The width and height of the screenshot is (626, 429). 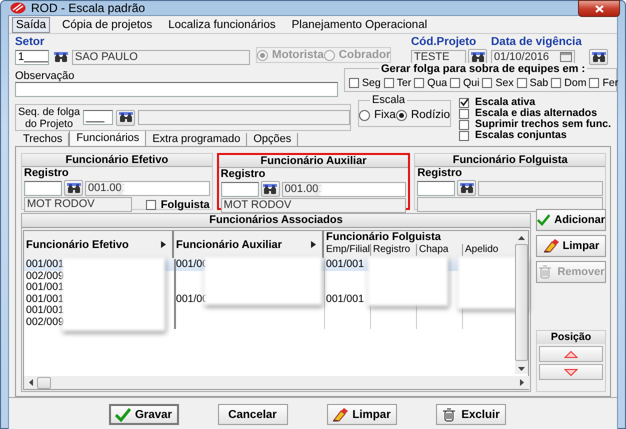 I want to click on checkbox-label: Sab, so click(x=539, y=83).